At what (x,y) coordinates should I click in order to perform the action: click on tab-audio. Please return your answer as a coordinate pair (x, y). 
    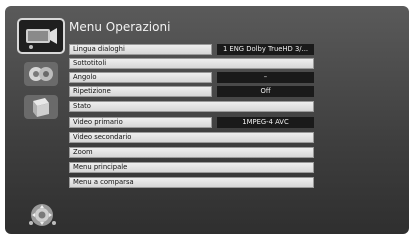
    Looking at the image, I should click on (41, 74).